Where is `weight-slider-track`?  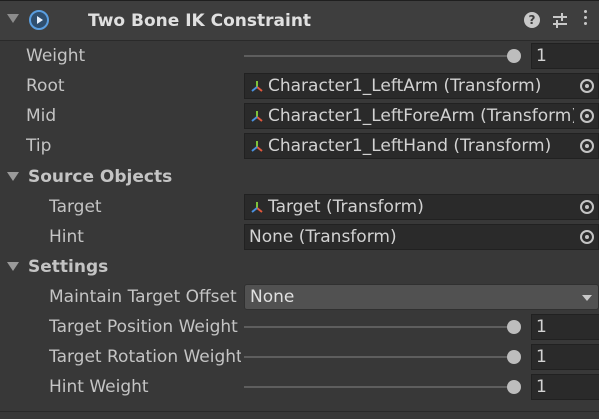
weight-slider-track is located at coordinates (379, 56).